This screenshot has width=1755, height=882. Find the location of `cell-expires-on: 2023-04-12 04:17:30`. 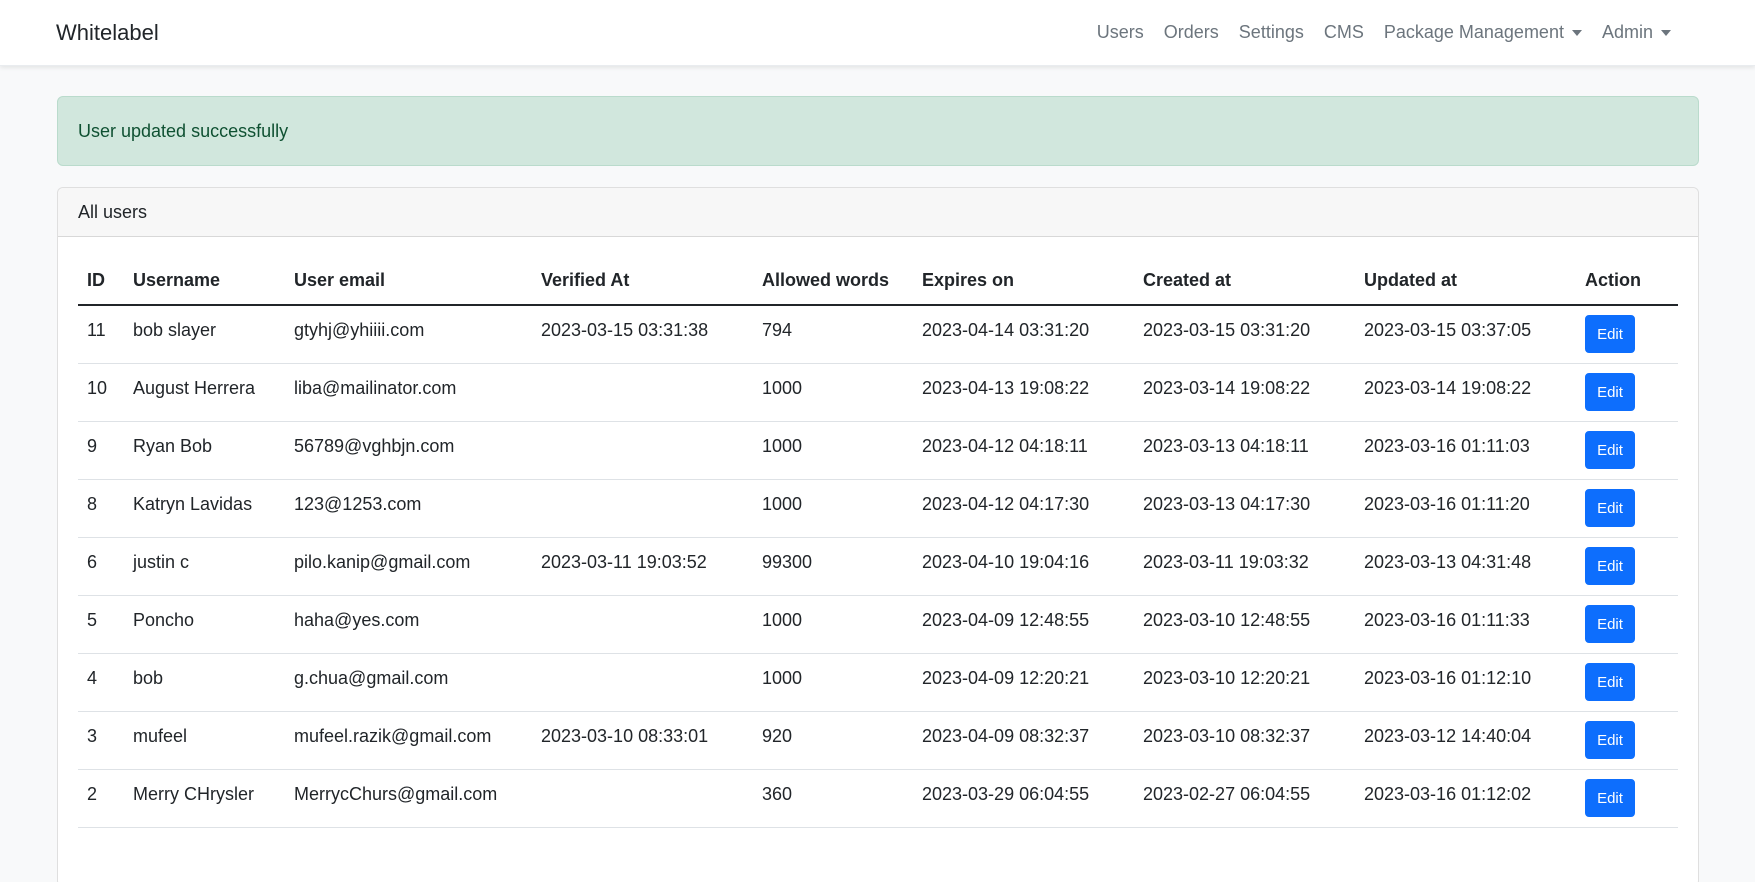

cell-expires-on: 2023-04-12 04:17:30 is located at coordinates (1023, 508).